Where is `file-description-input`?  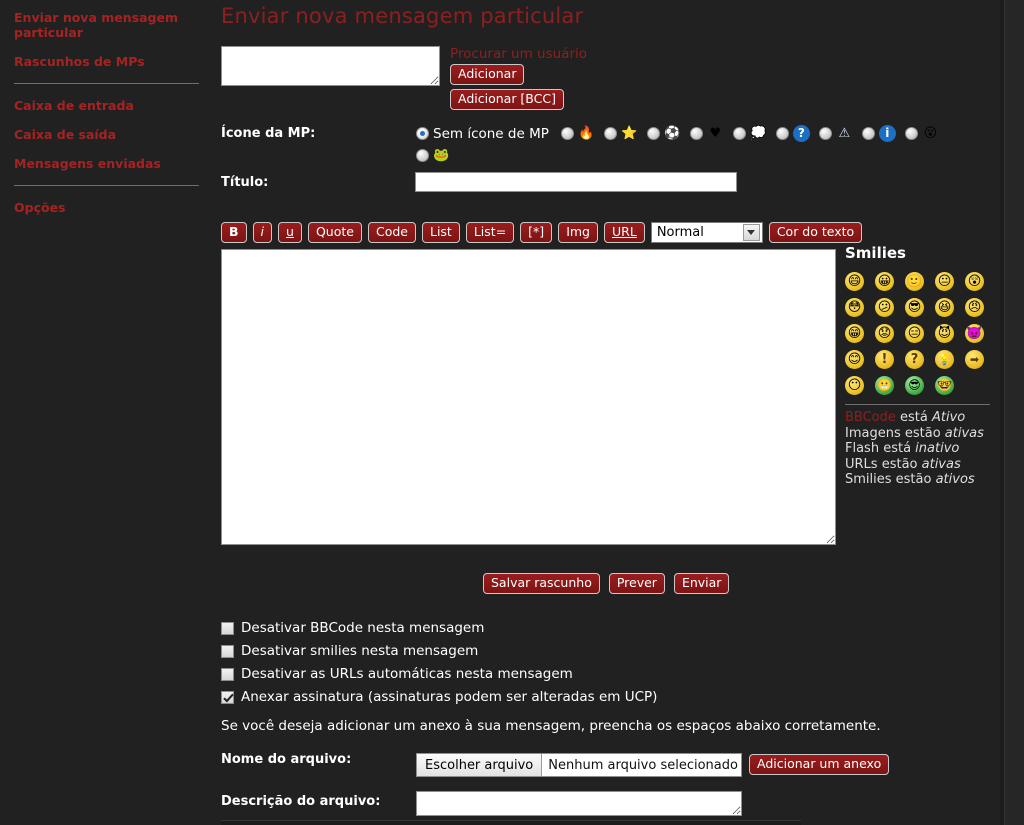 file-description-input is located at coordinates (579, 803).